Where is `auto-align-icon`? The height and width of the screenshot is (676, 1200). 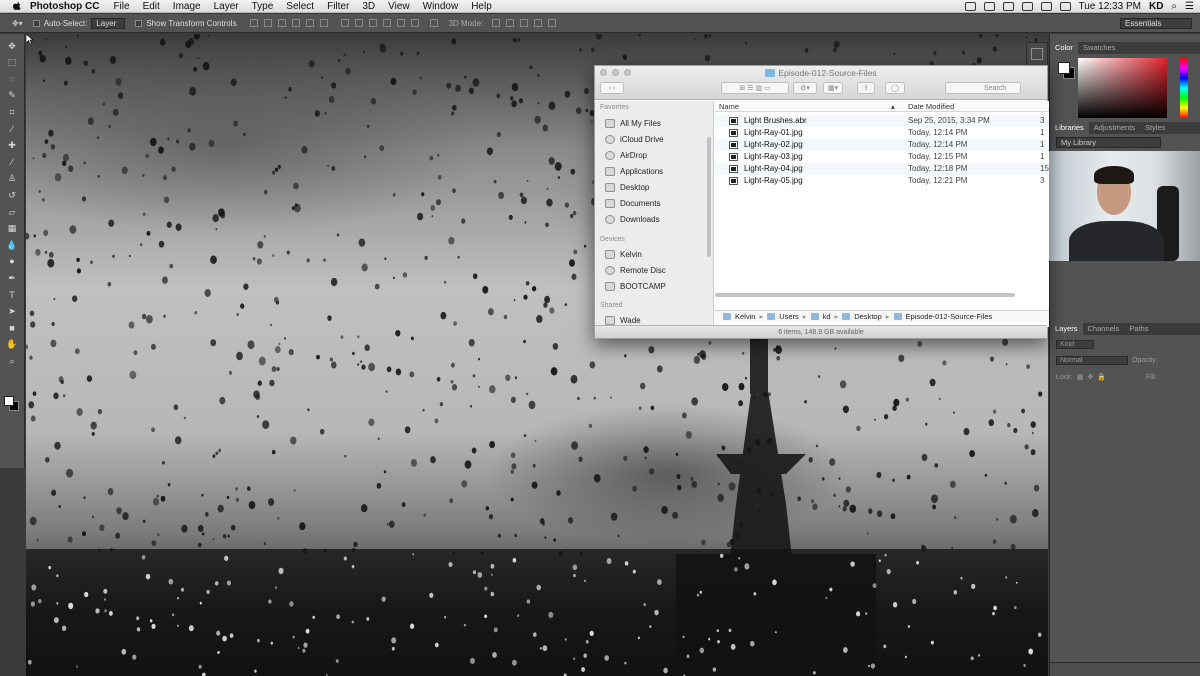
auto-align-icon is located at coordinates (433, 23).